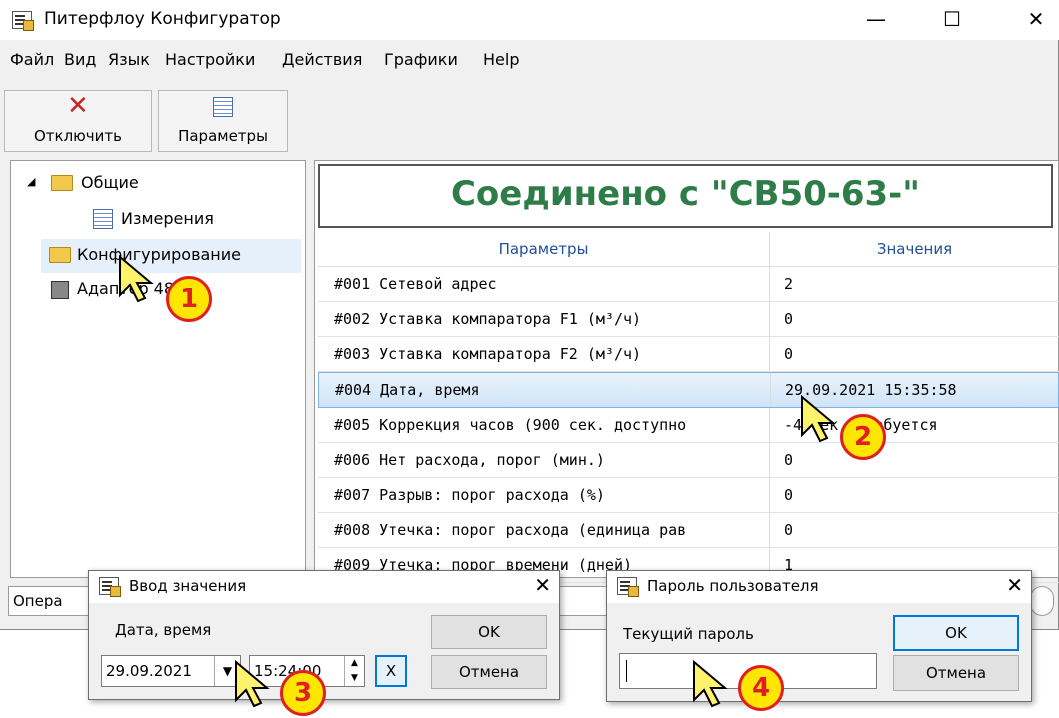 The image size is (1059, 718). I want to click on connection-banner: Соединено с "СВ50-63-", so click(685, 196).